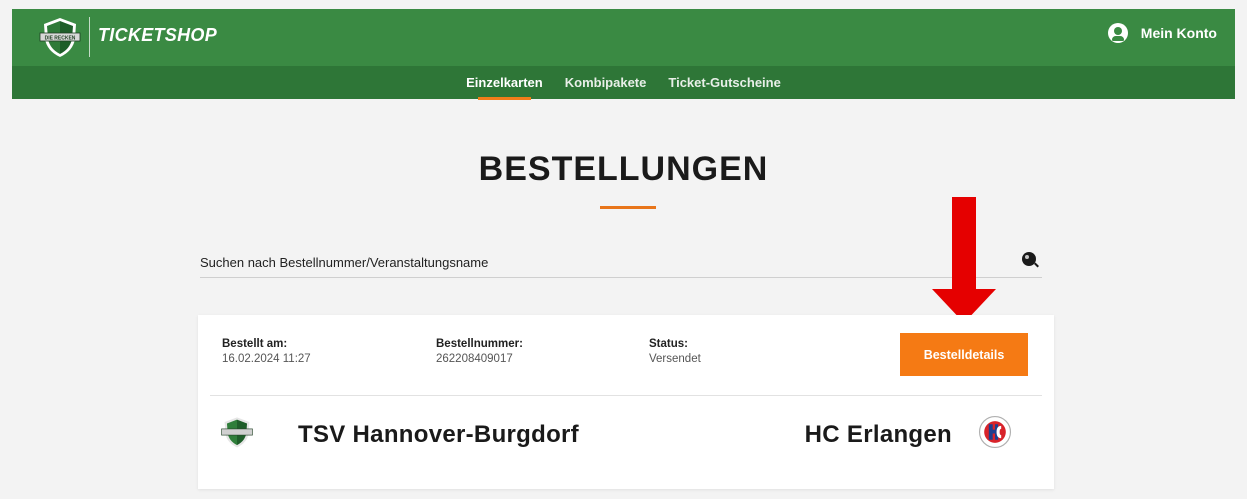 The image size is (1247, 499). What do you see at coordinates (626, 395) in the screenshot?
I see `card-divider` at bounding box center [626, 395].